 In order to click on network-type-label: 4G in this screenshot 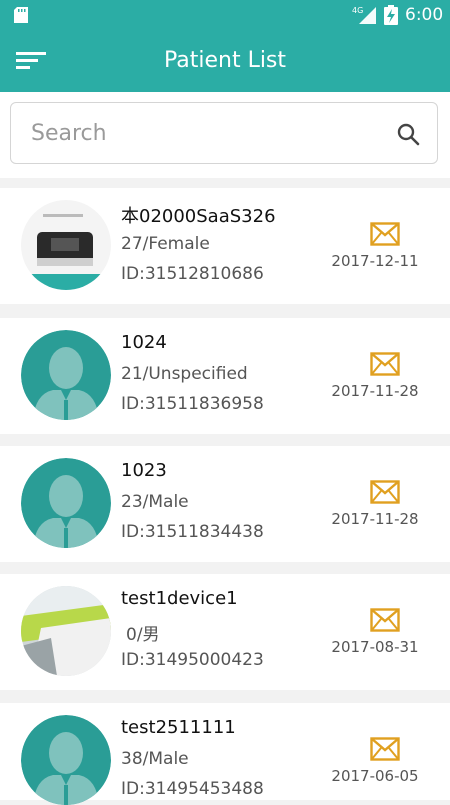, I will do `click(357, 10)`.